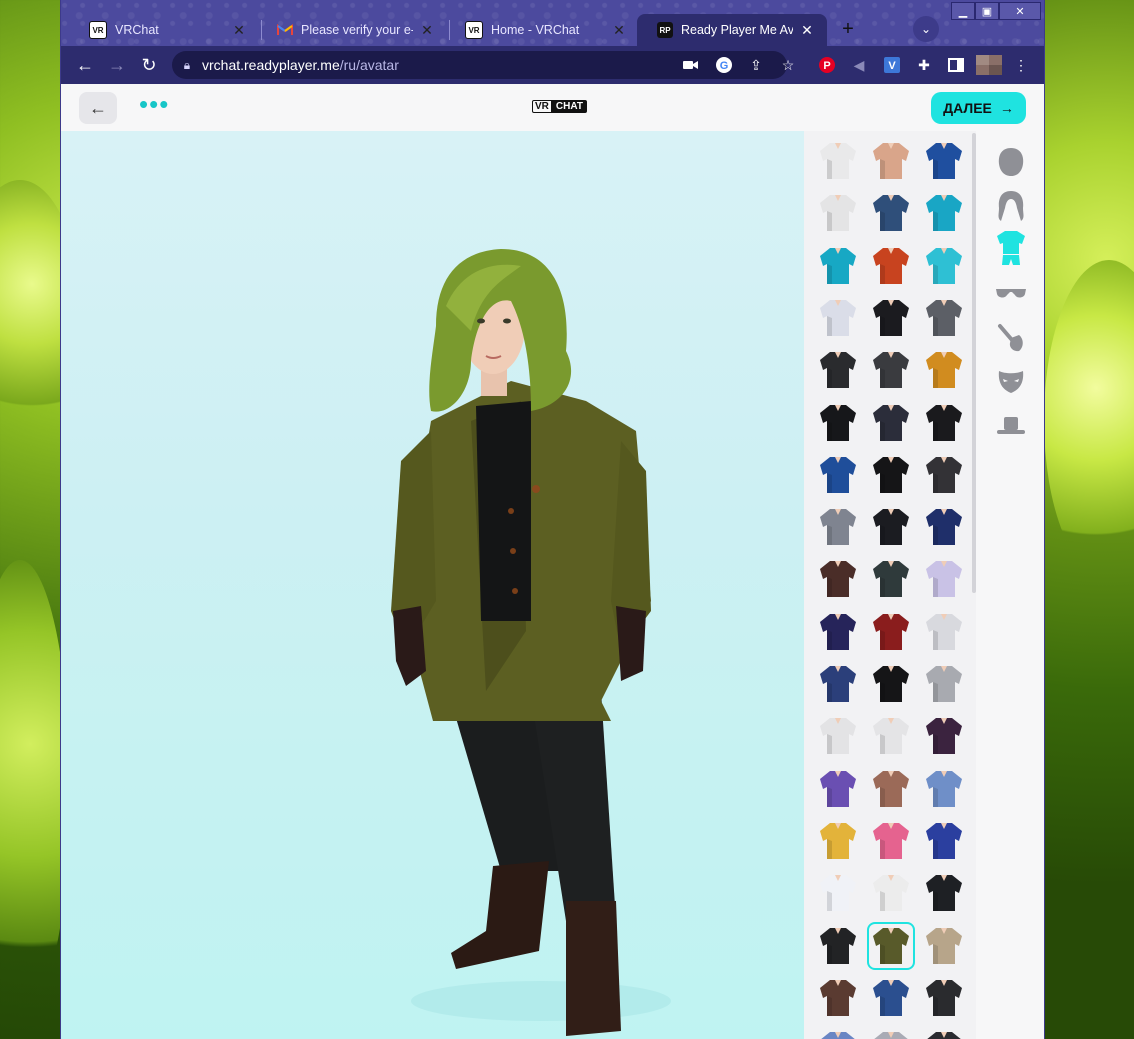  I want to click on svg-text: P, so click(826, 66).